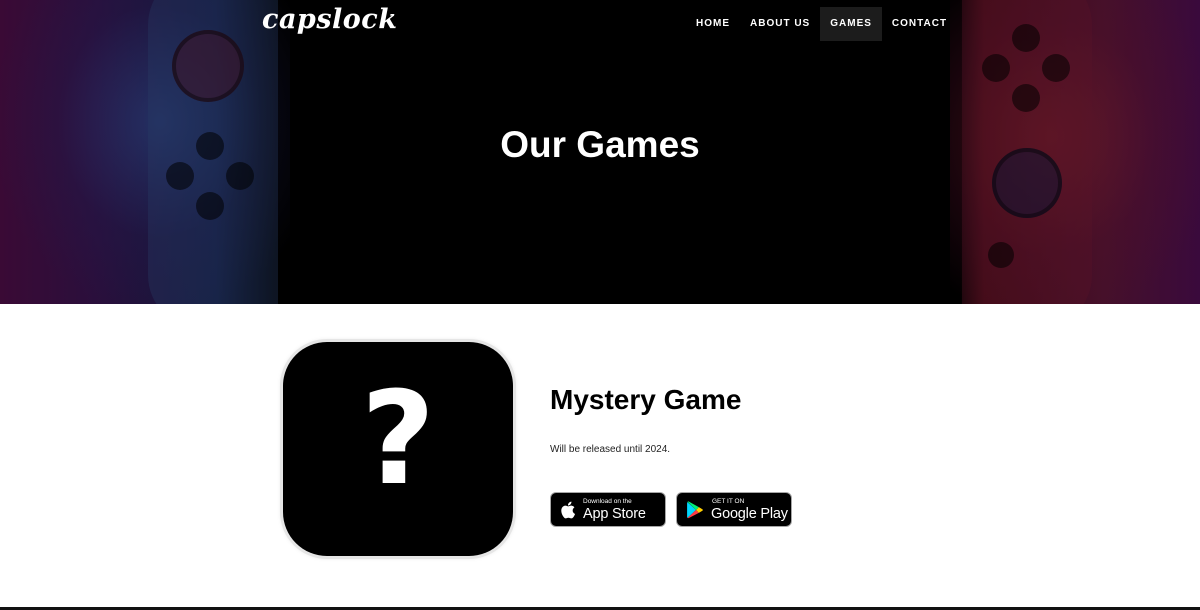 This screenshot has height=610, width=1200. What do you see at coordinates (614, 514) in the screenshot?
I see `app-store-label: App Store` at bounding box center [614, 514].